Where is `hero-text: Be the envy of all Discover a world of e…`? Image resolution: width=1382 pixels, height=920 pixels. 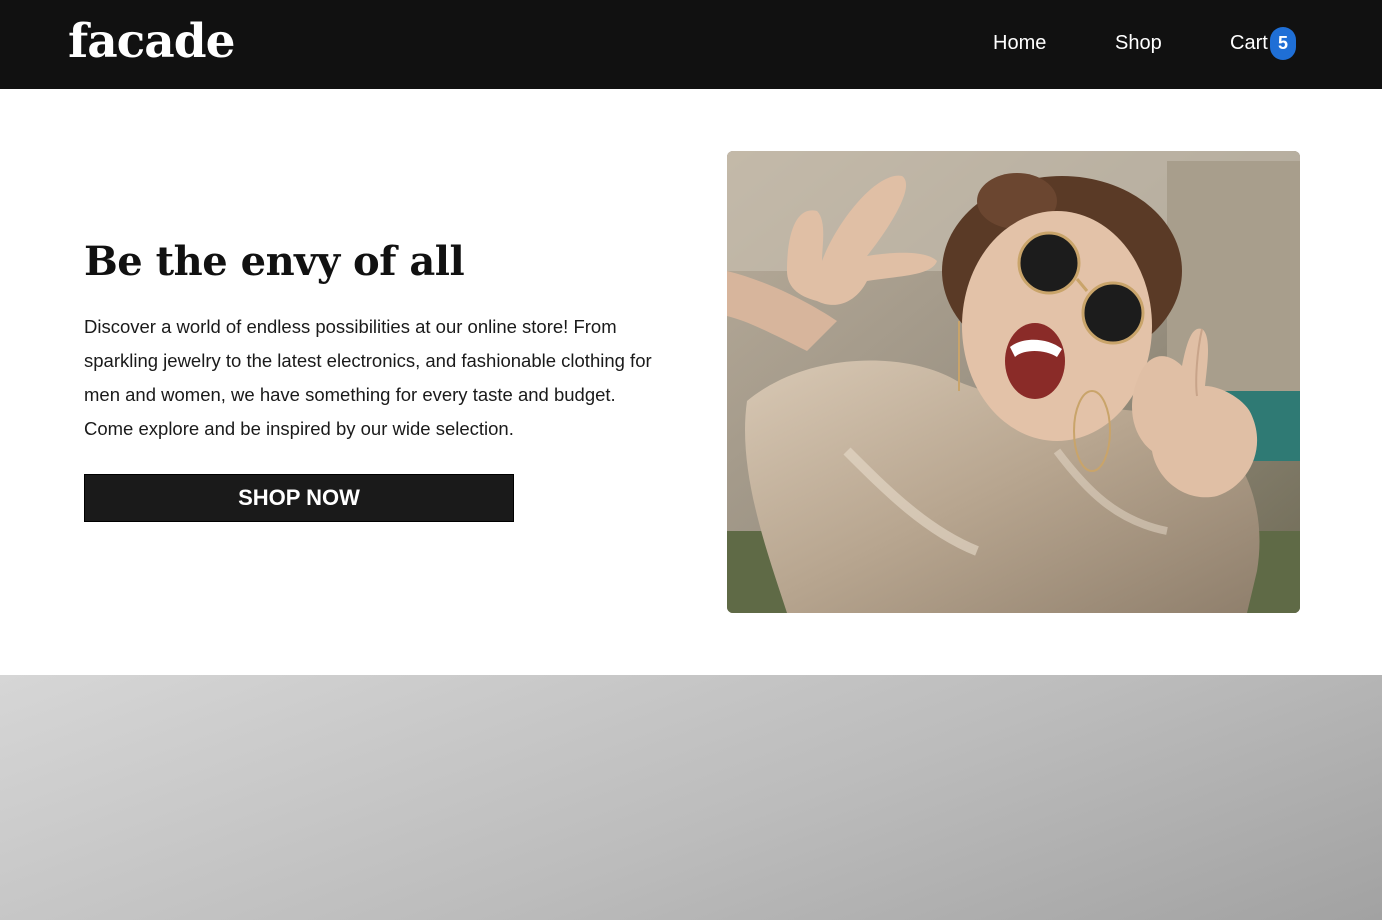
hero-text: Be the envy of all Discover a world of e… is located at coordinates (369, 340).